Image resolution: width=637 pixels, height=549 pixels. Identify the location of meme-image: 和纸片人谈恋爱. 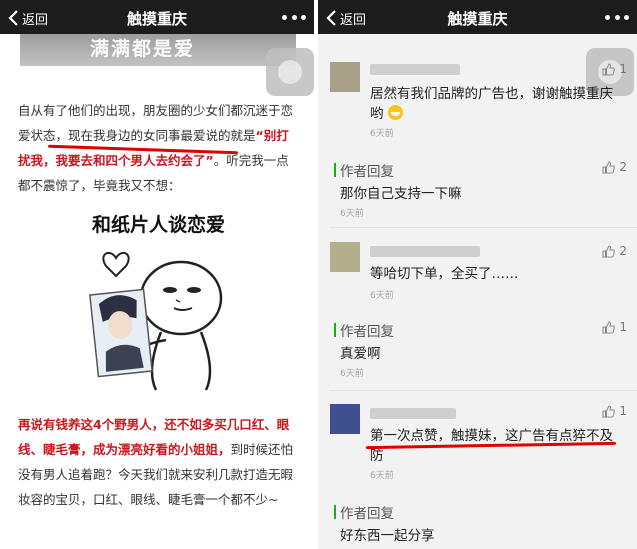
(158, 302).